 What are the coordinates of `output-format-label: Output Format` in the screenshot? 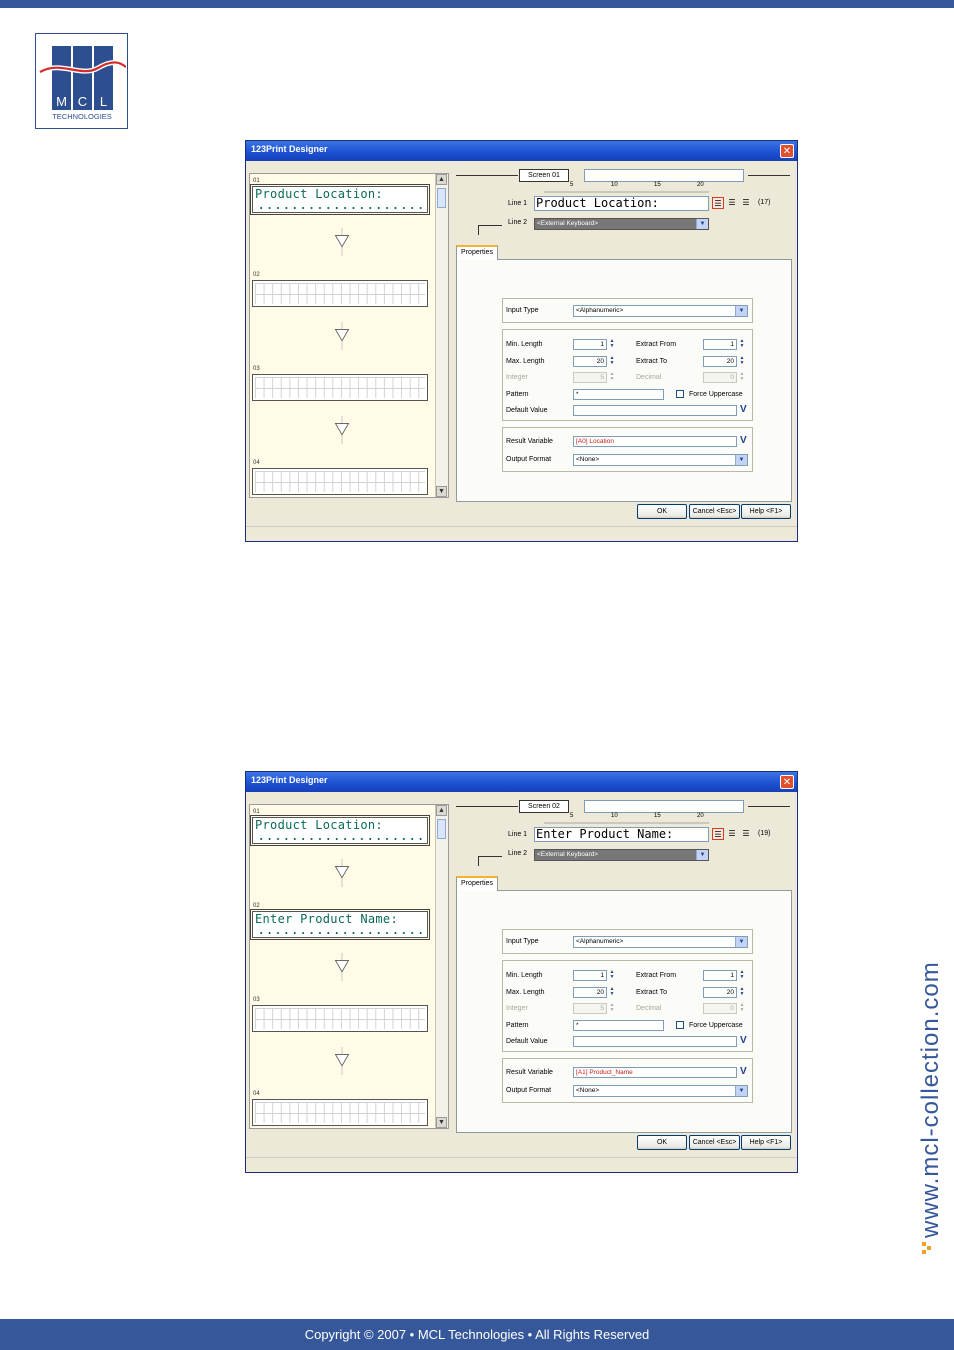 It's located at (529, 459).